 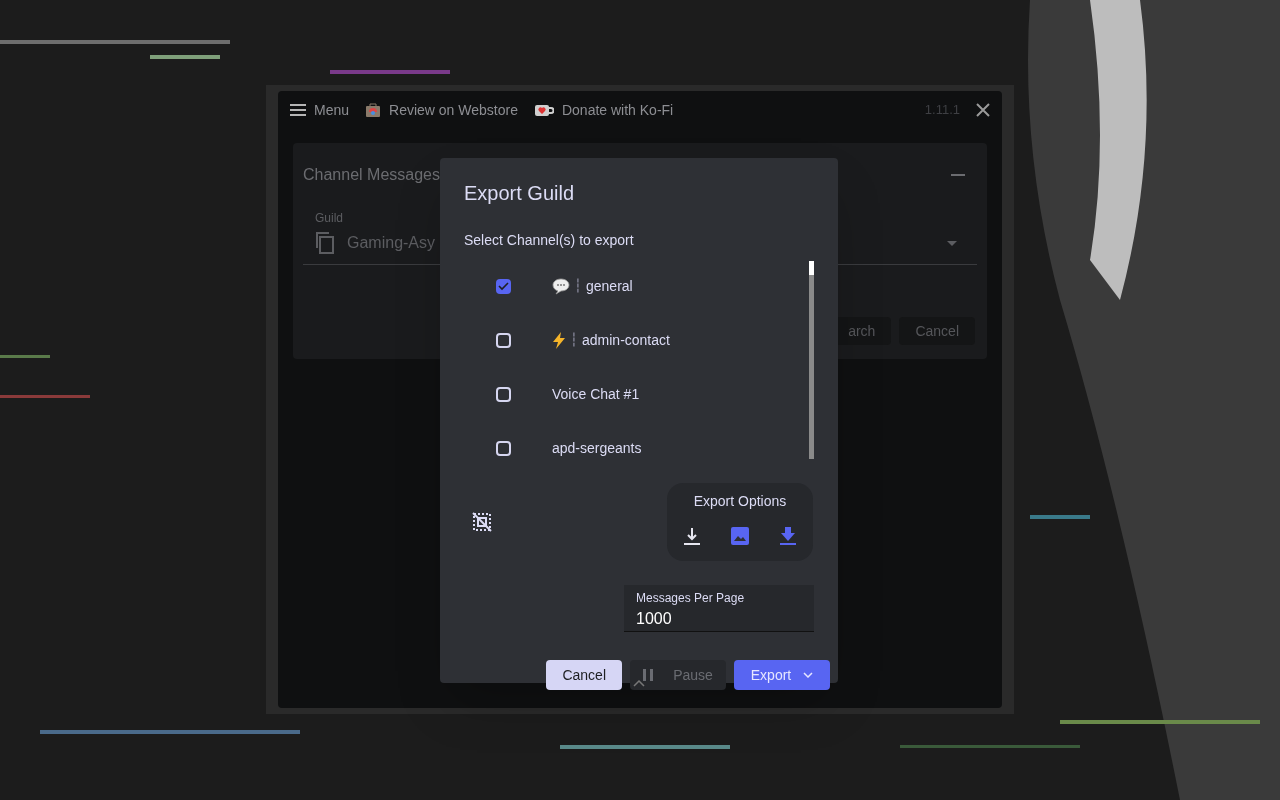 What do you see at coordinates (298, 110) in the screenshot?
I see `menu-icon` at bounding box center [298, 110].